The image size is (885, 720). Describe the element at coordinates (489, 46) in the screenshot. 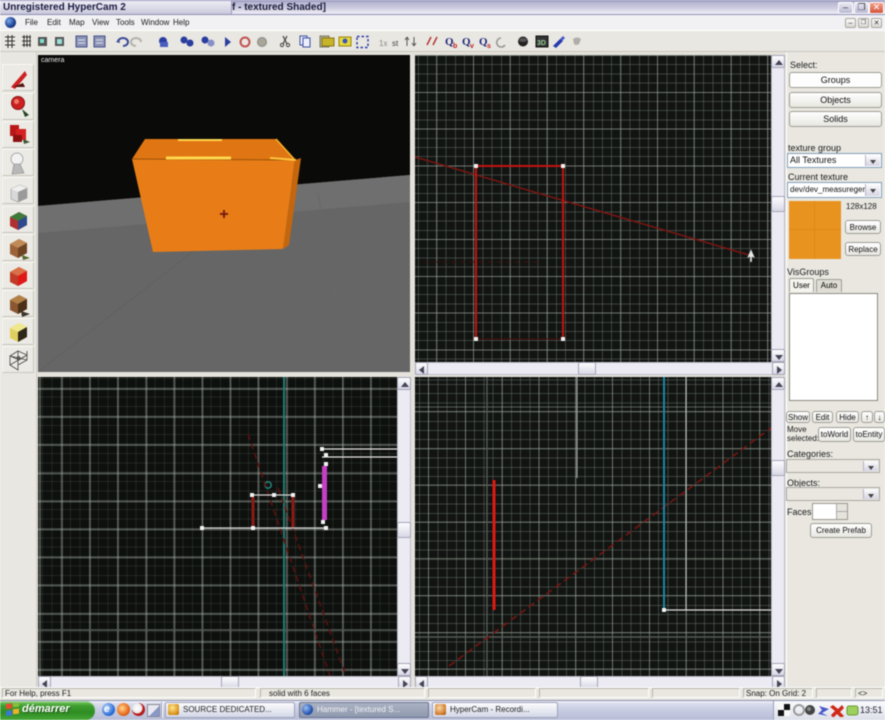

I see `svg-text: s` at that location.